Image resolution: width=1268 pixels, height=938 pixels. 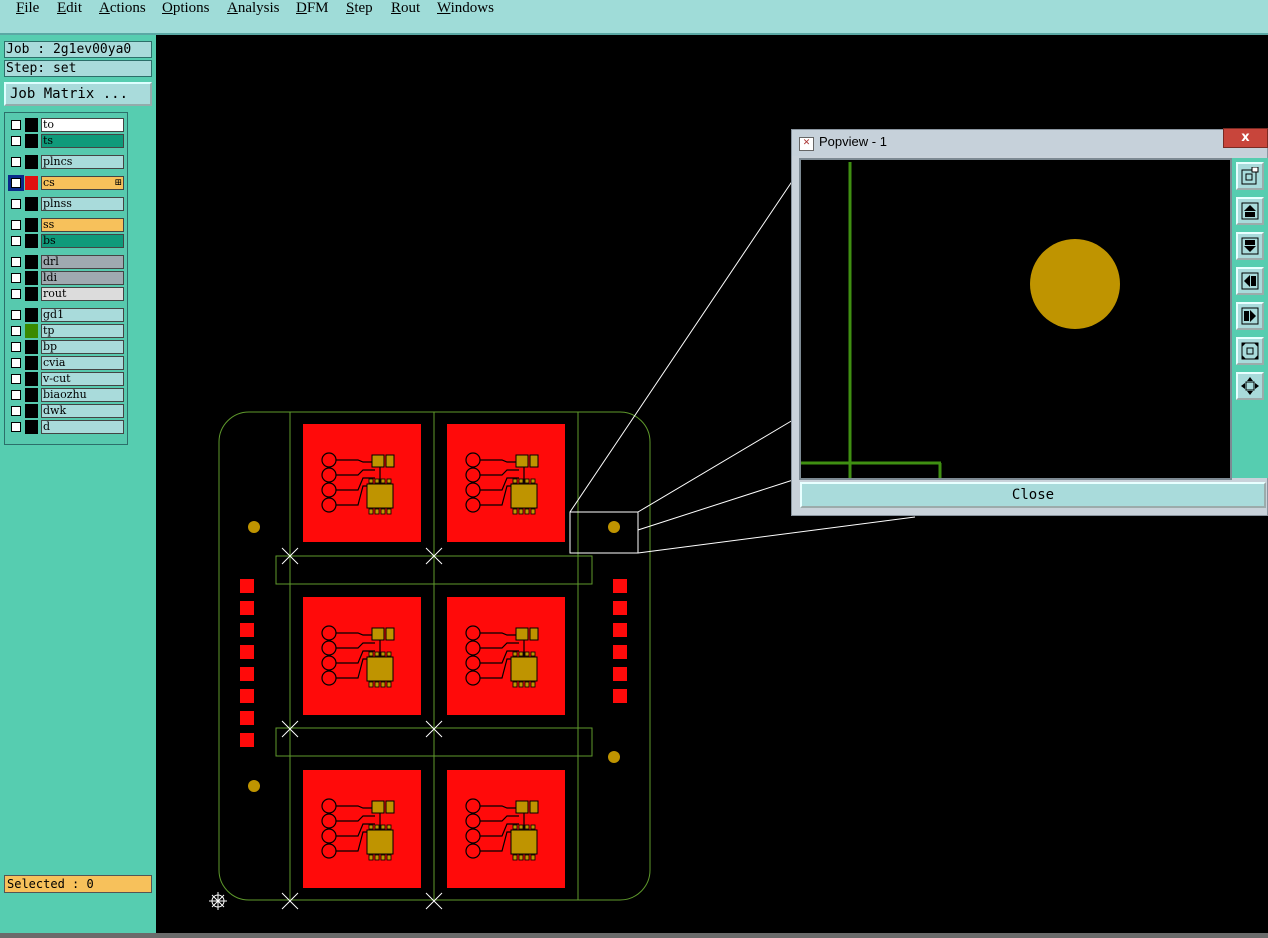 I want to click on zoom-in-icon, so click(x=1250, y=351).